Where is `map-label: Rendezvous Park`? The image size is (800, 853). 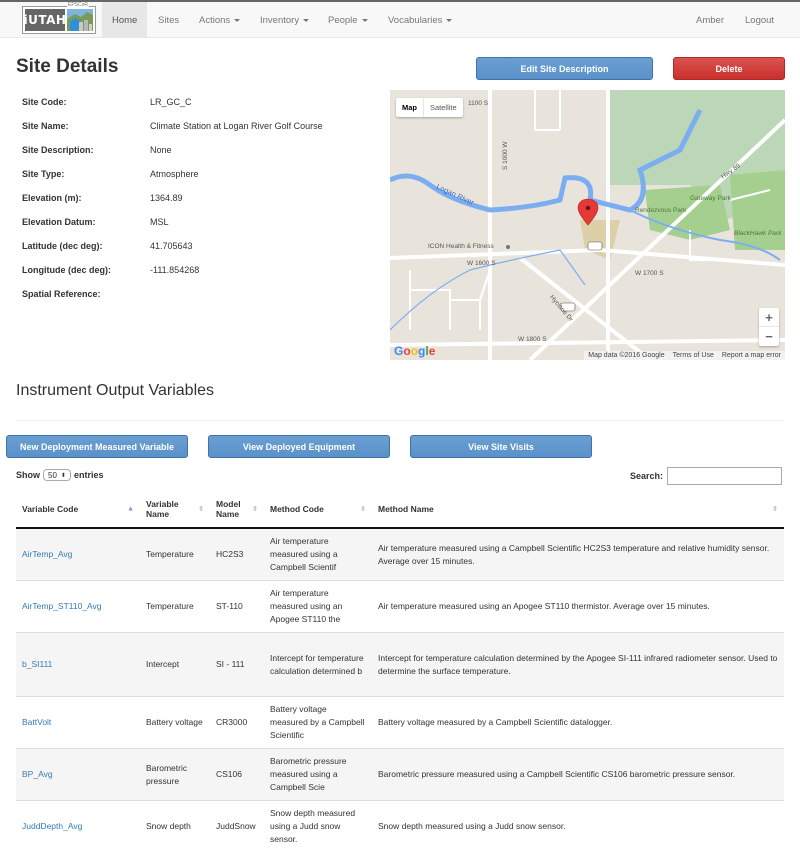 map-label: Rendezvous Park is located at coordinates (661, 210).